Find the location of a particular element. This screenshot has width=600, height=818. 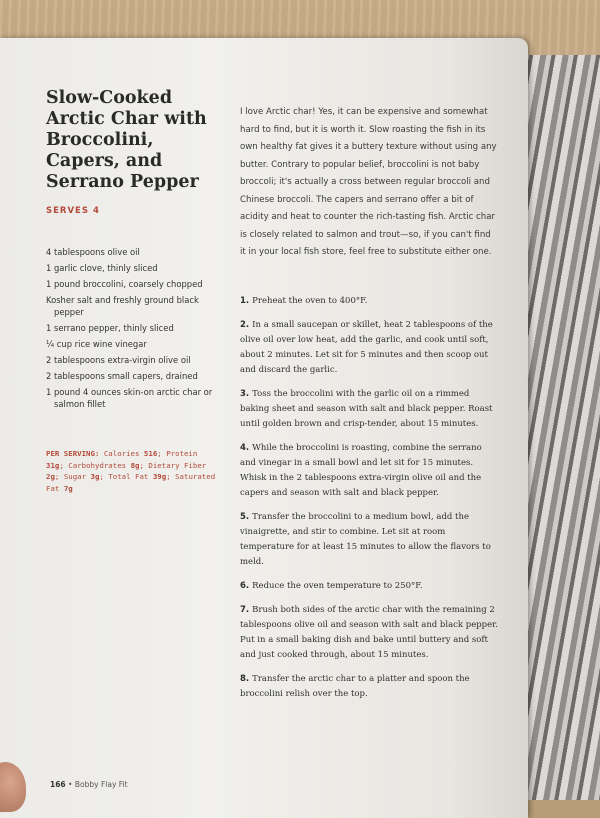

calories-label: Calories is located at coordinates (121, 453).